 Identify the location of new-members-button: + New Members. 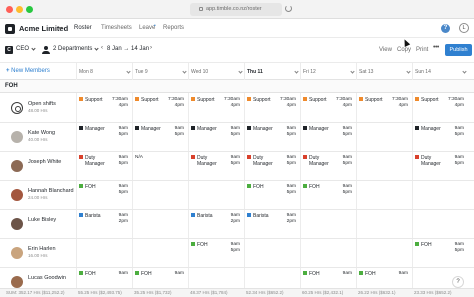
(28, 71).